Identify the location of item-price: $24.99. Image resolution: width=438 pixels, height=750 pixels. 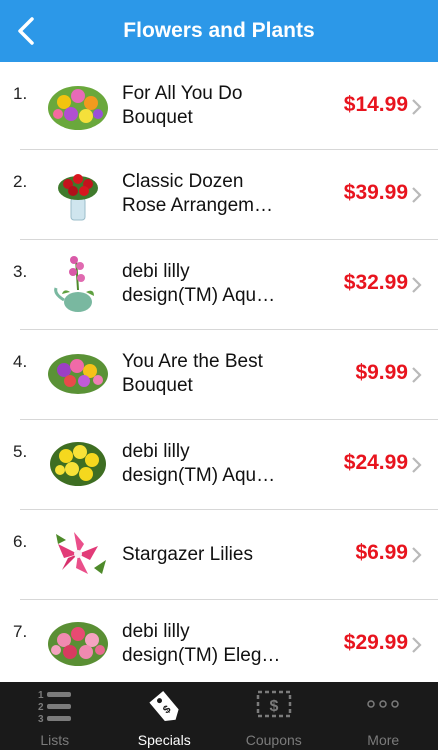
(375, 462).